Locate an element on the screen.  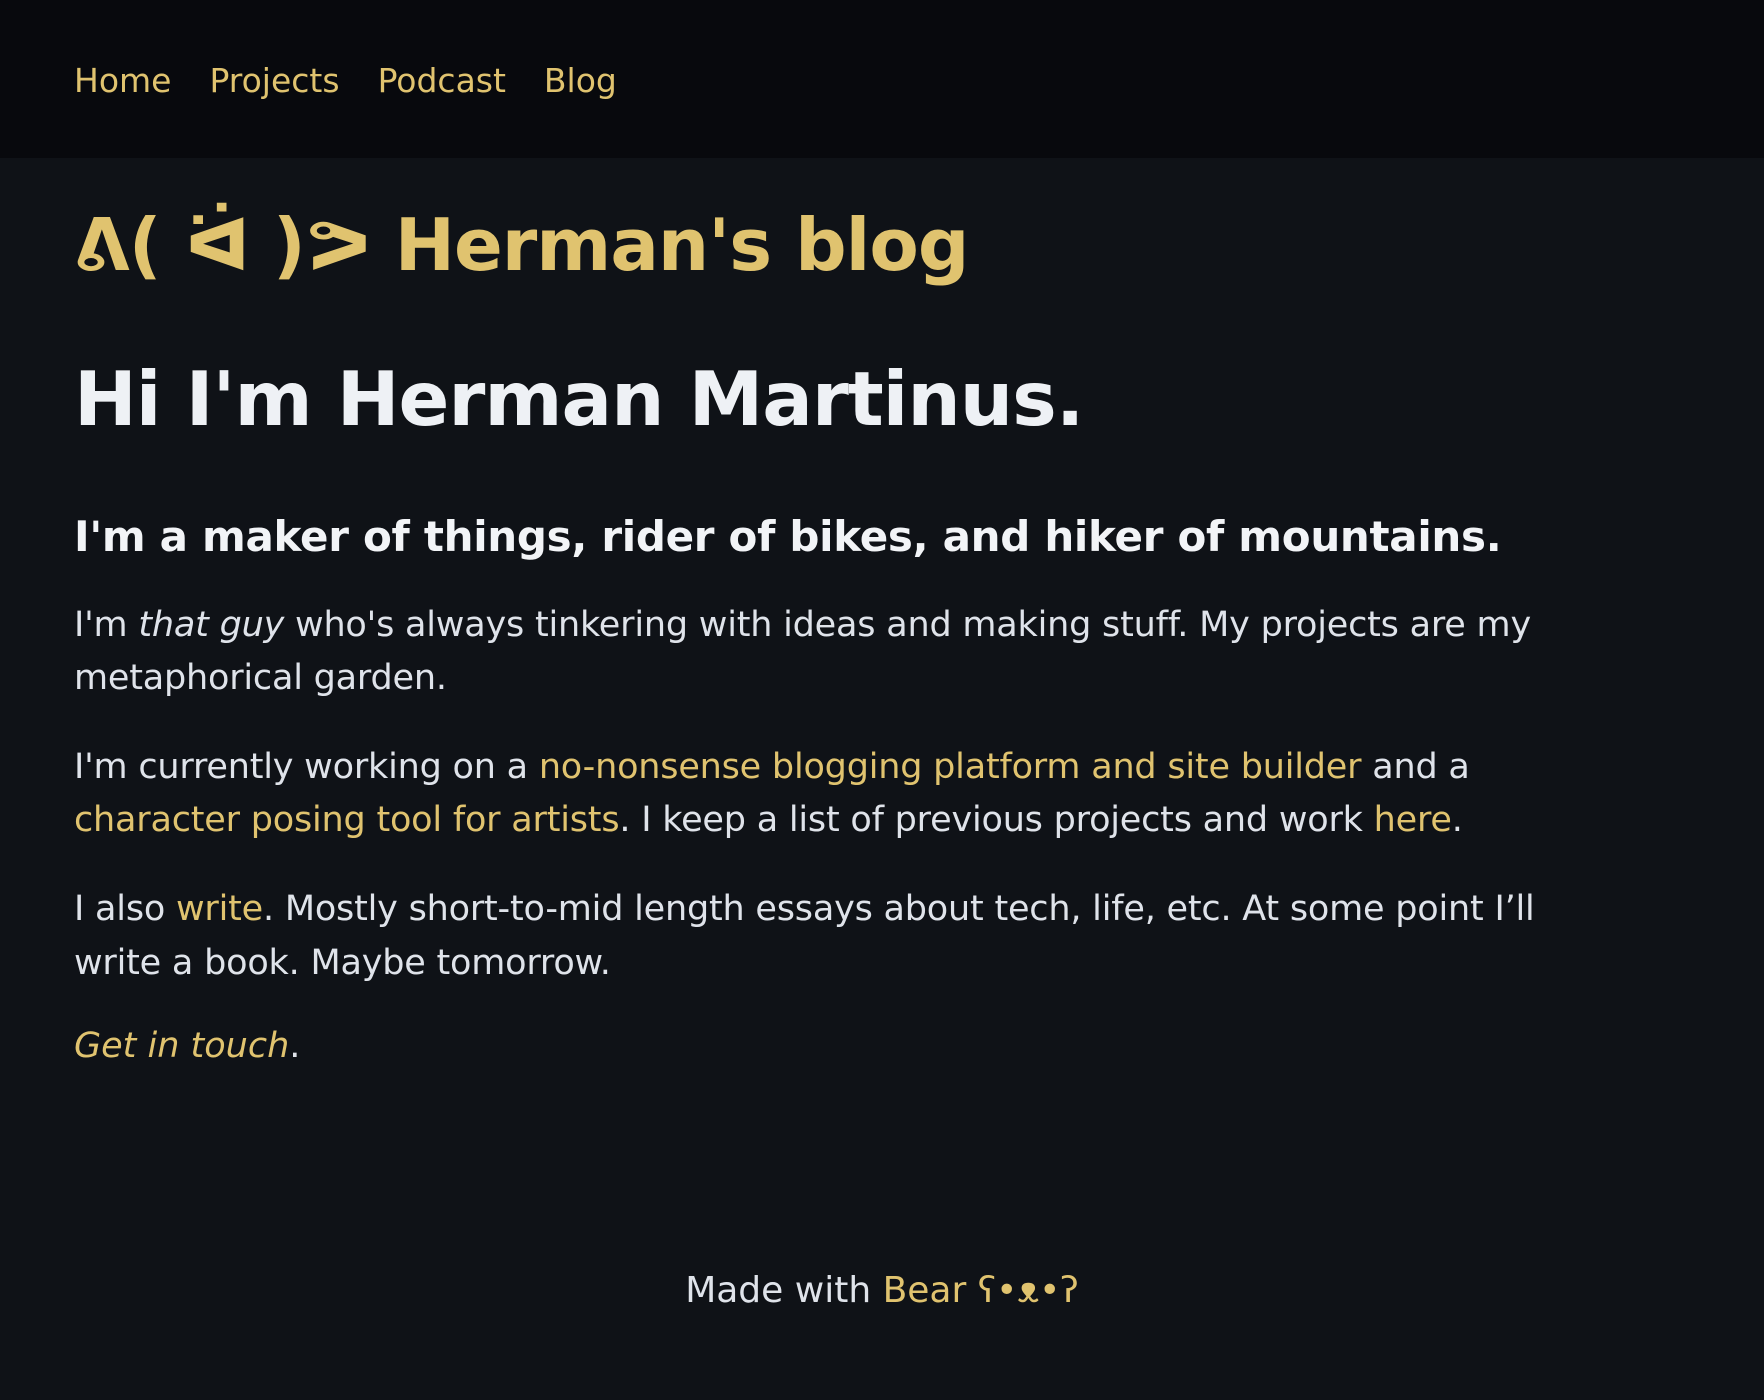
site-footer: Made with Bear ʕ•ᴥ•ʔ is located at coordinates (882, 1290).